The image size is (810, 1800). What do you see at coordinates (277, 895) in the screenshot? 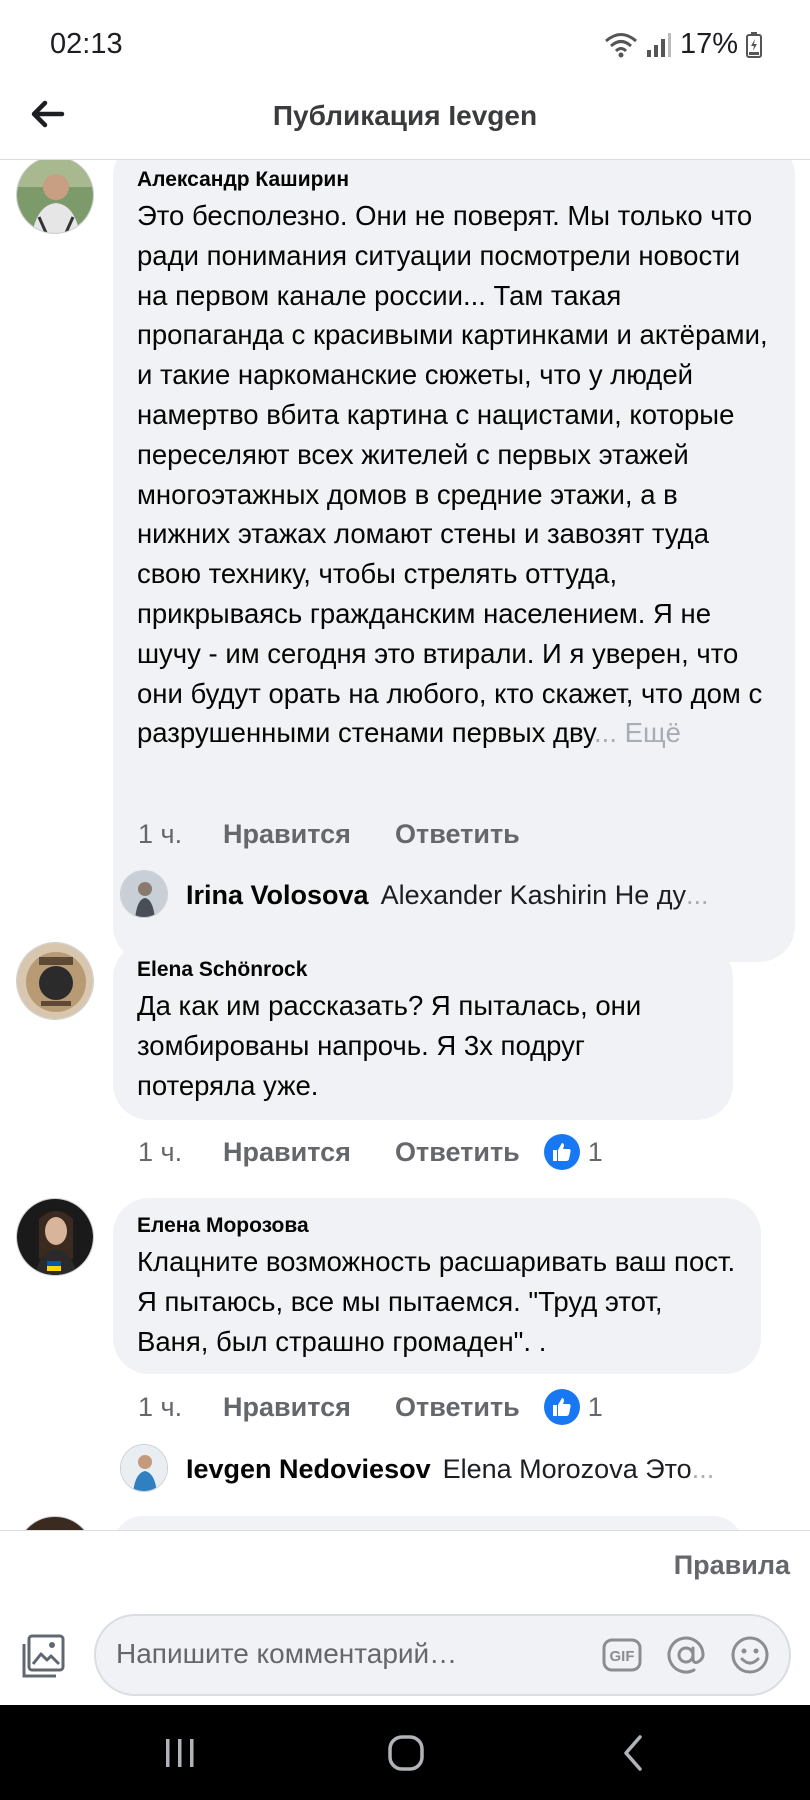
I see `reply-author: Irina Volosova` at bounding box center [277, 895].